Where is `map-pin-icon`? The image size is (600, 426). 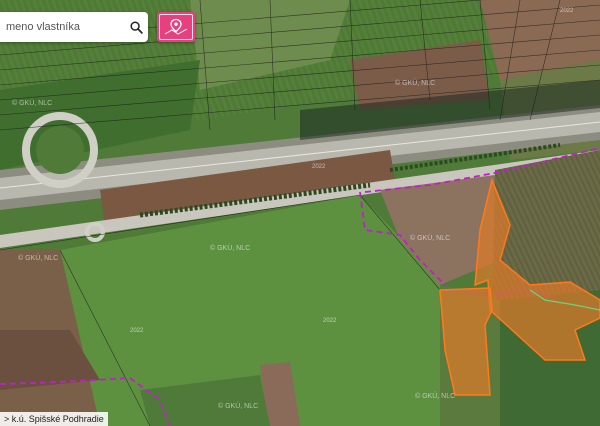 map-pin-icon is located at coordinates (176, 27).